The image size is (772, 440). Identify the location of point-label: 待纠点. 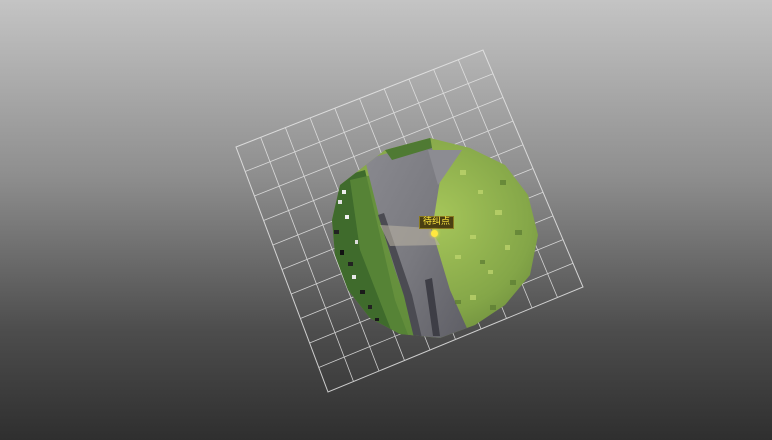
(437, 222).